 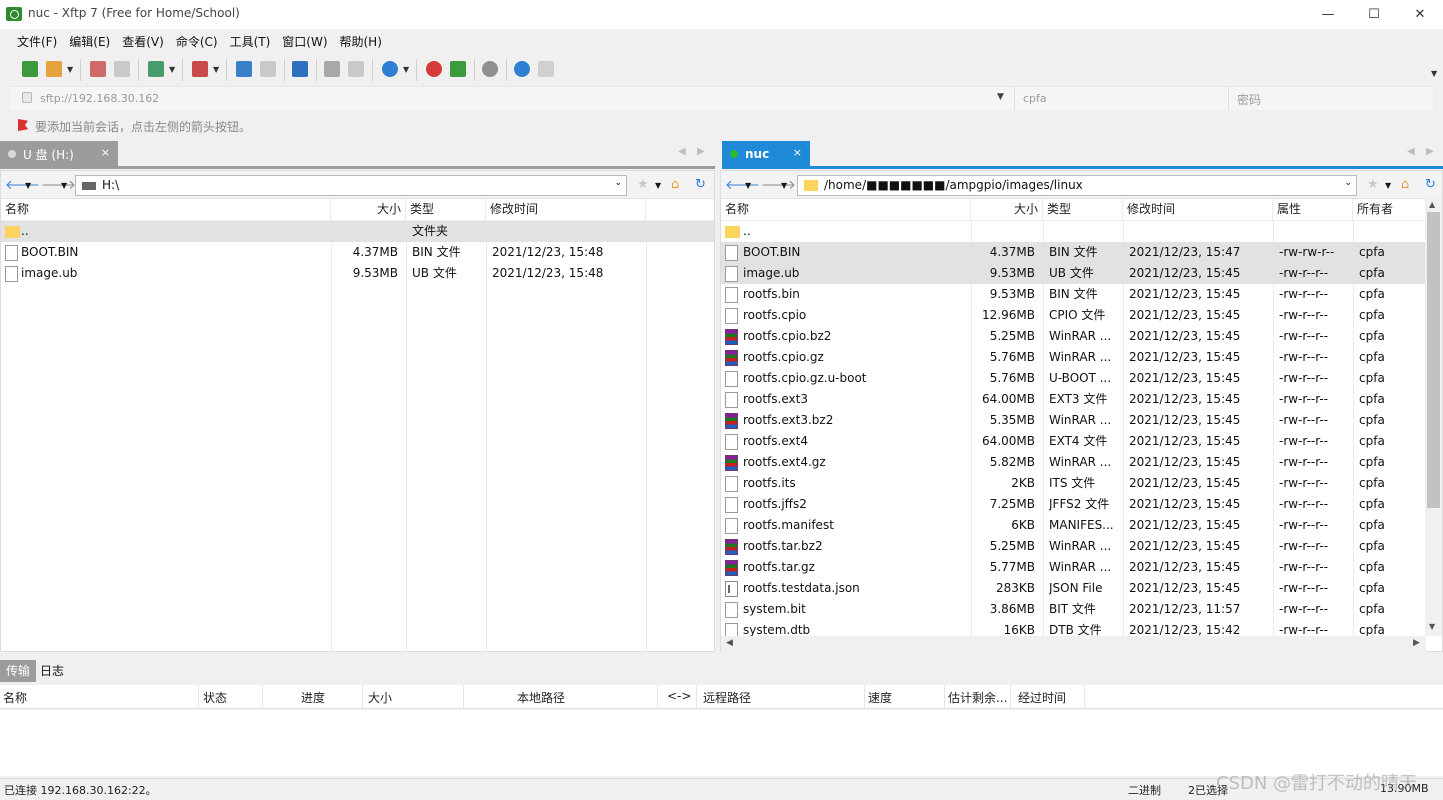 I want to click on bookmark-star-icon: ★, so click(x=643, y=184).